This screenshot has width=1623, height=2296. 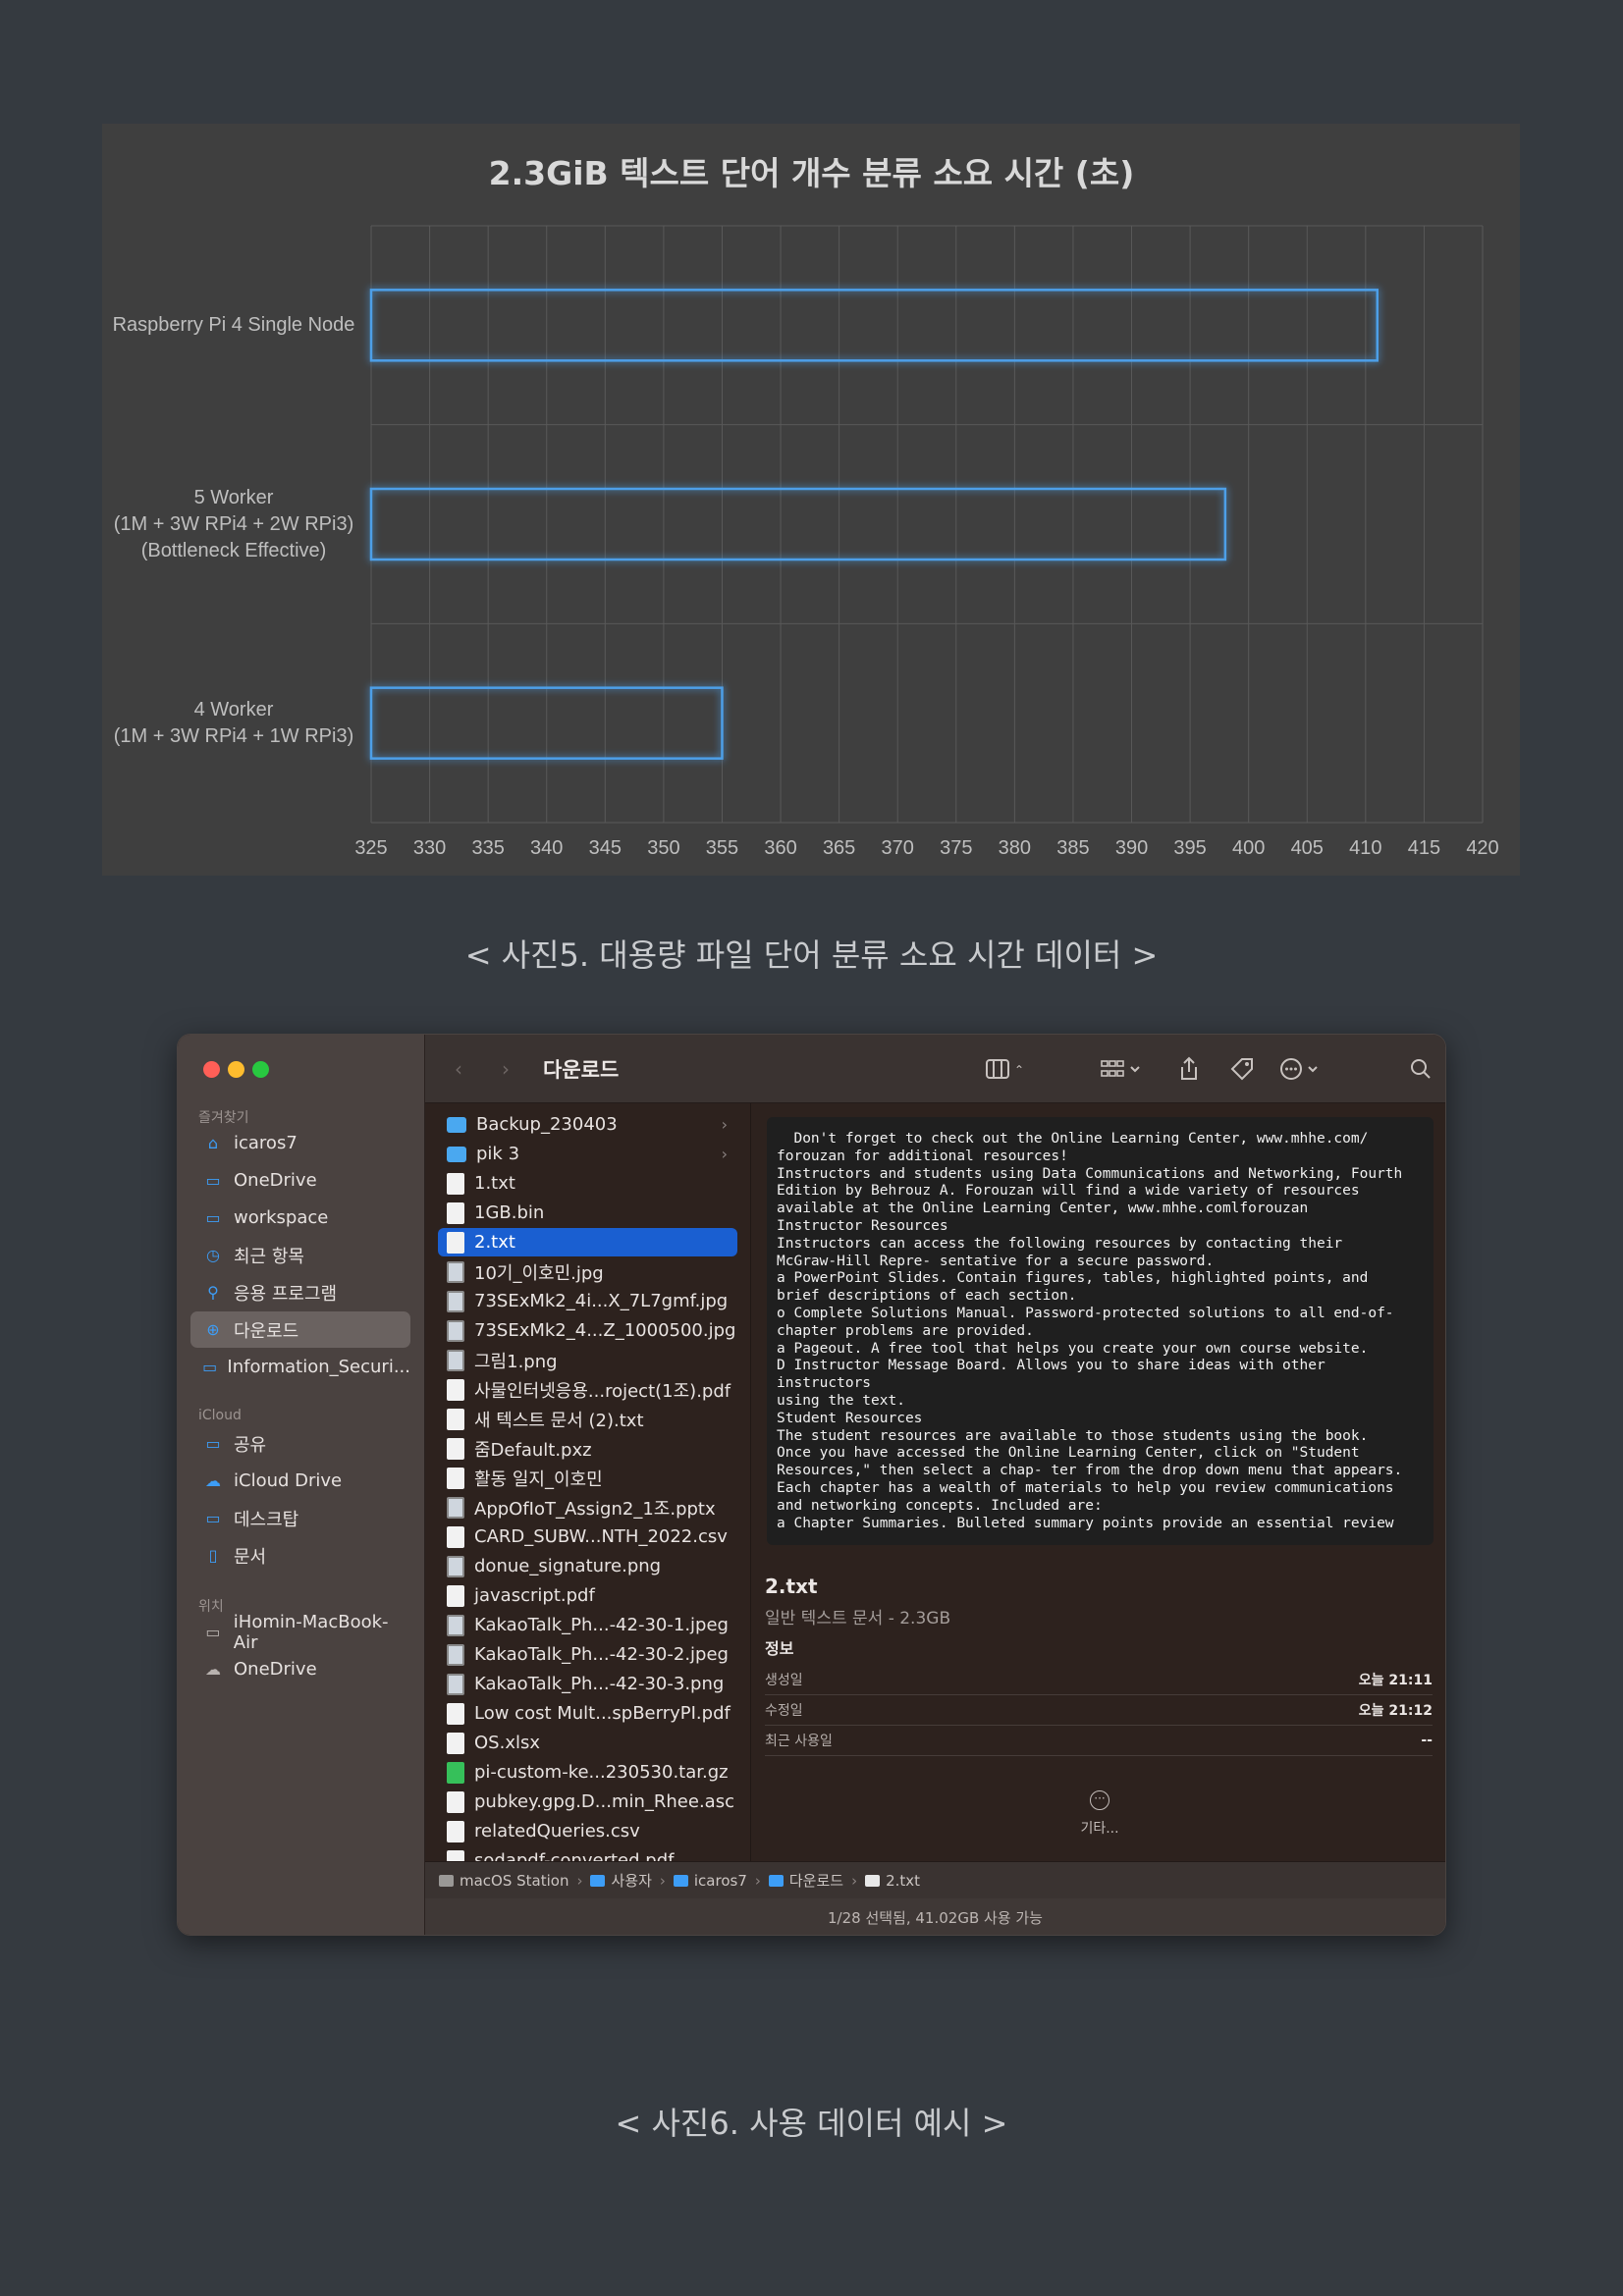 I want to click on sidebar-item: ▭ OneDrive, so click(x=300, y=1180).